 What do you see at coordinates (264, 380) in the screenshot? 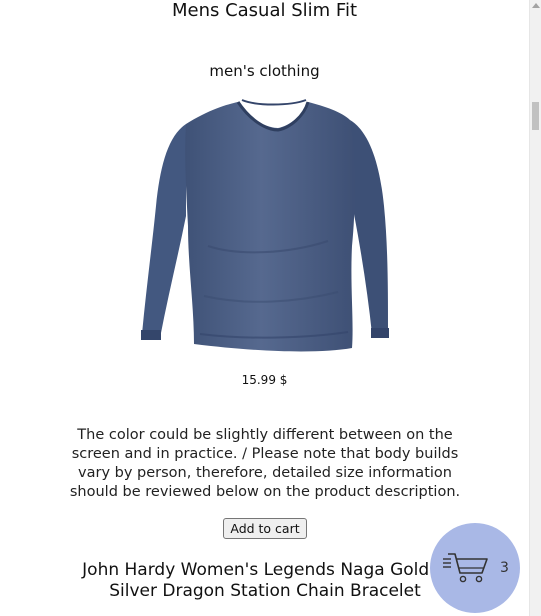
I see `product-price: 15.99 $` at bounding box center [264, 380].